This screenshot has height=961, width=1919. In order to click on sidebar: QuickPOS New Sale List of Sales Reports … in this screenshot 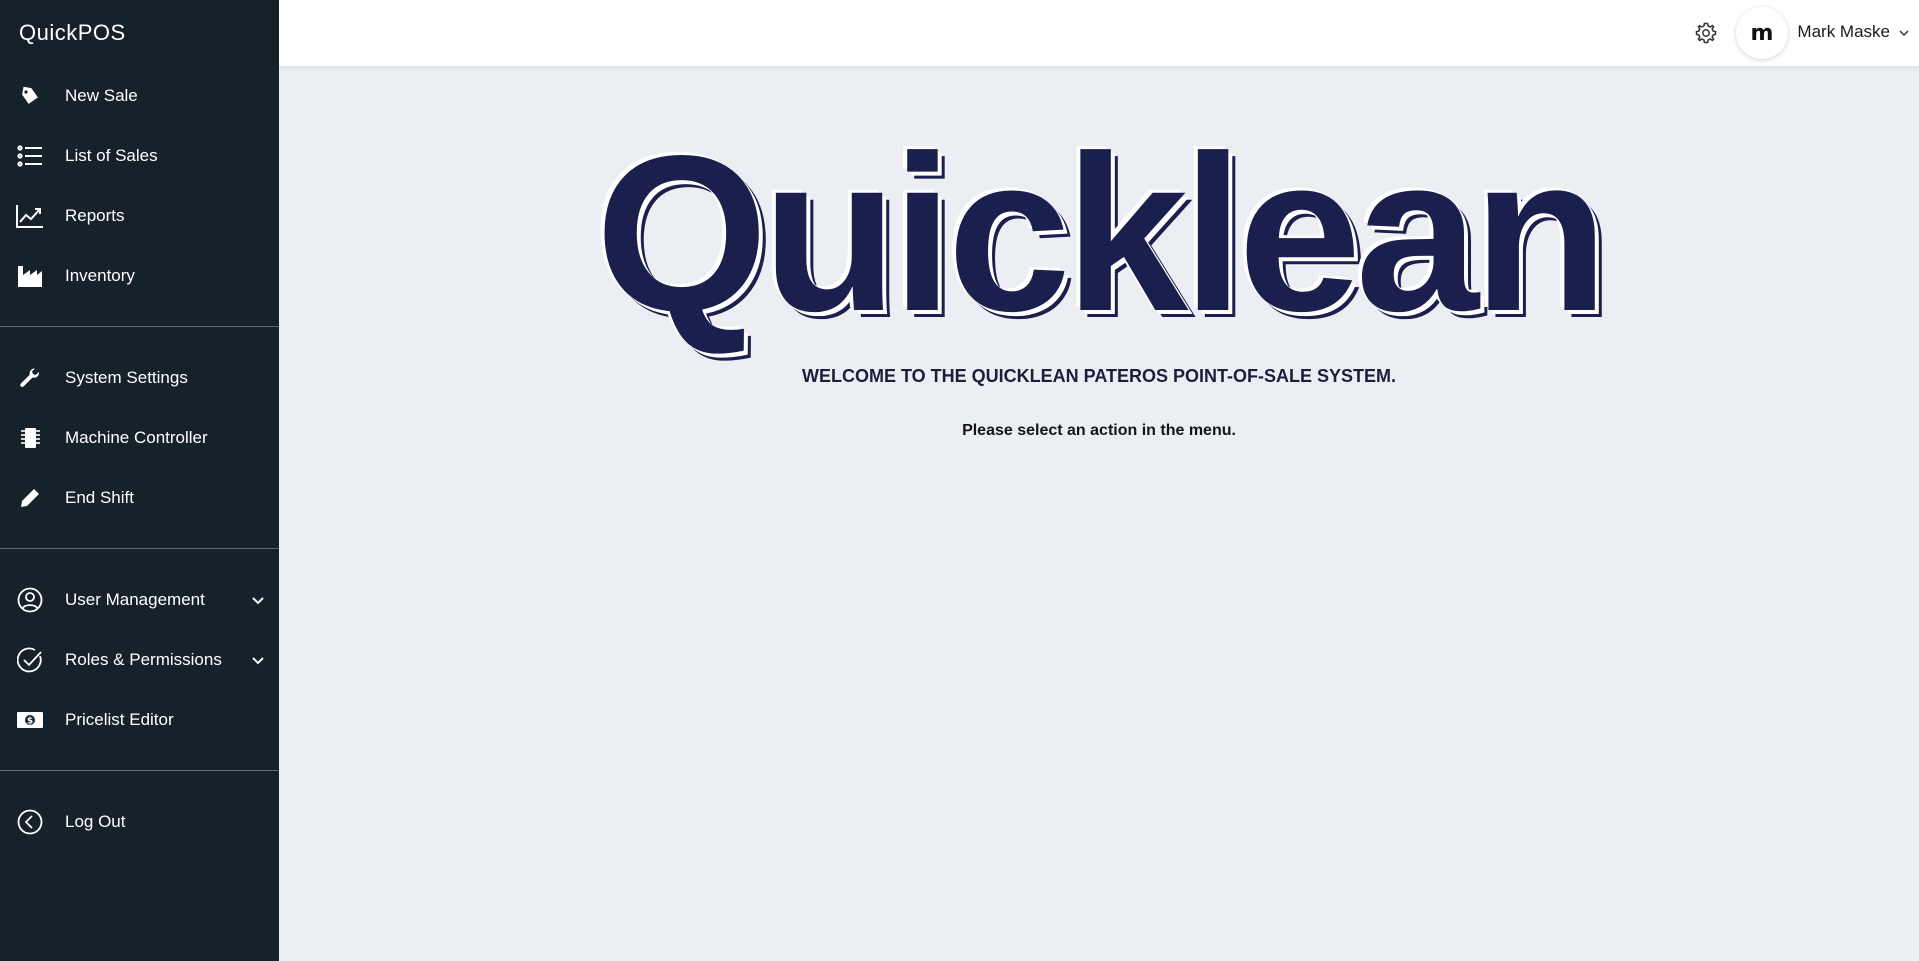, I will do `click(139, 480)`.